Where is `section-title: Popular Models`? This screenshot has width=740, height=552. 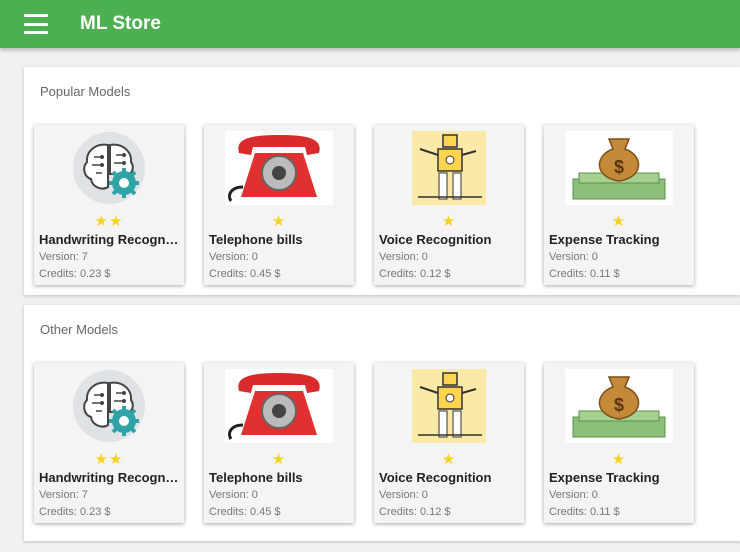
section-title: Popular Models is located at coordinates (85, 91).